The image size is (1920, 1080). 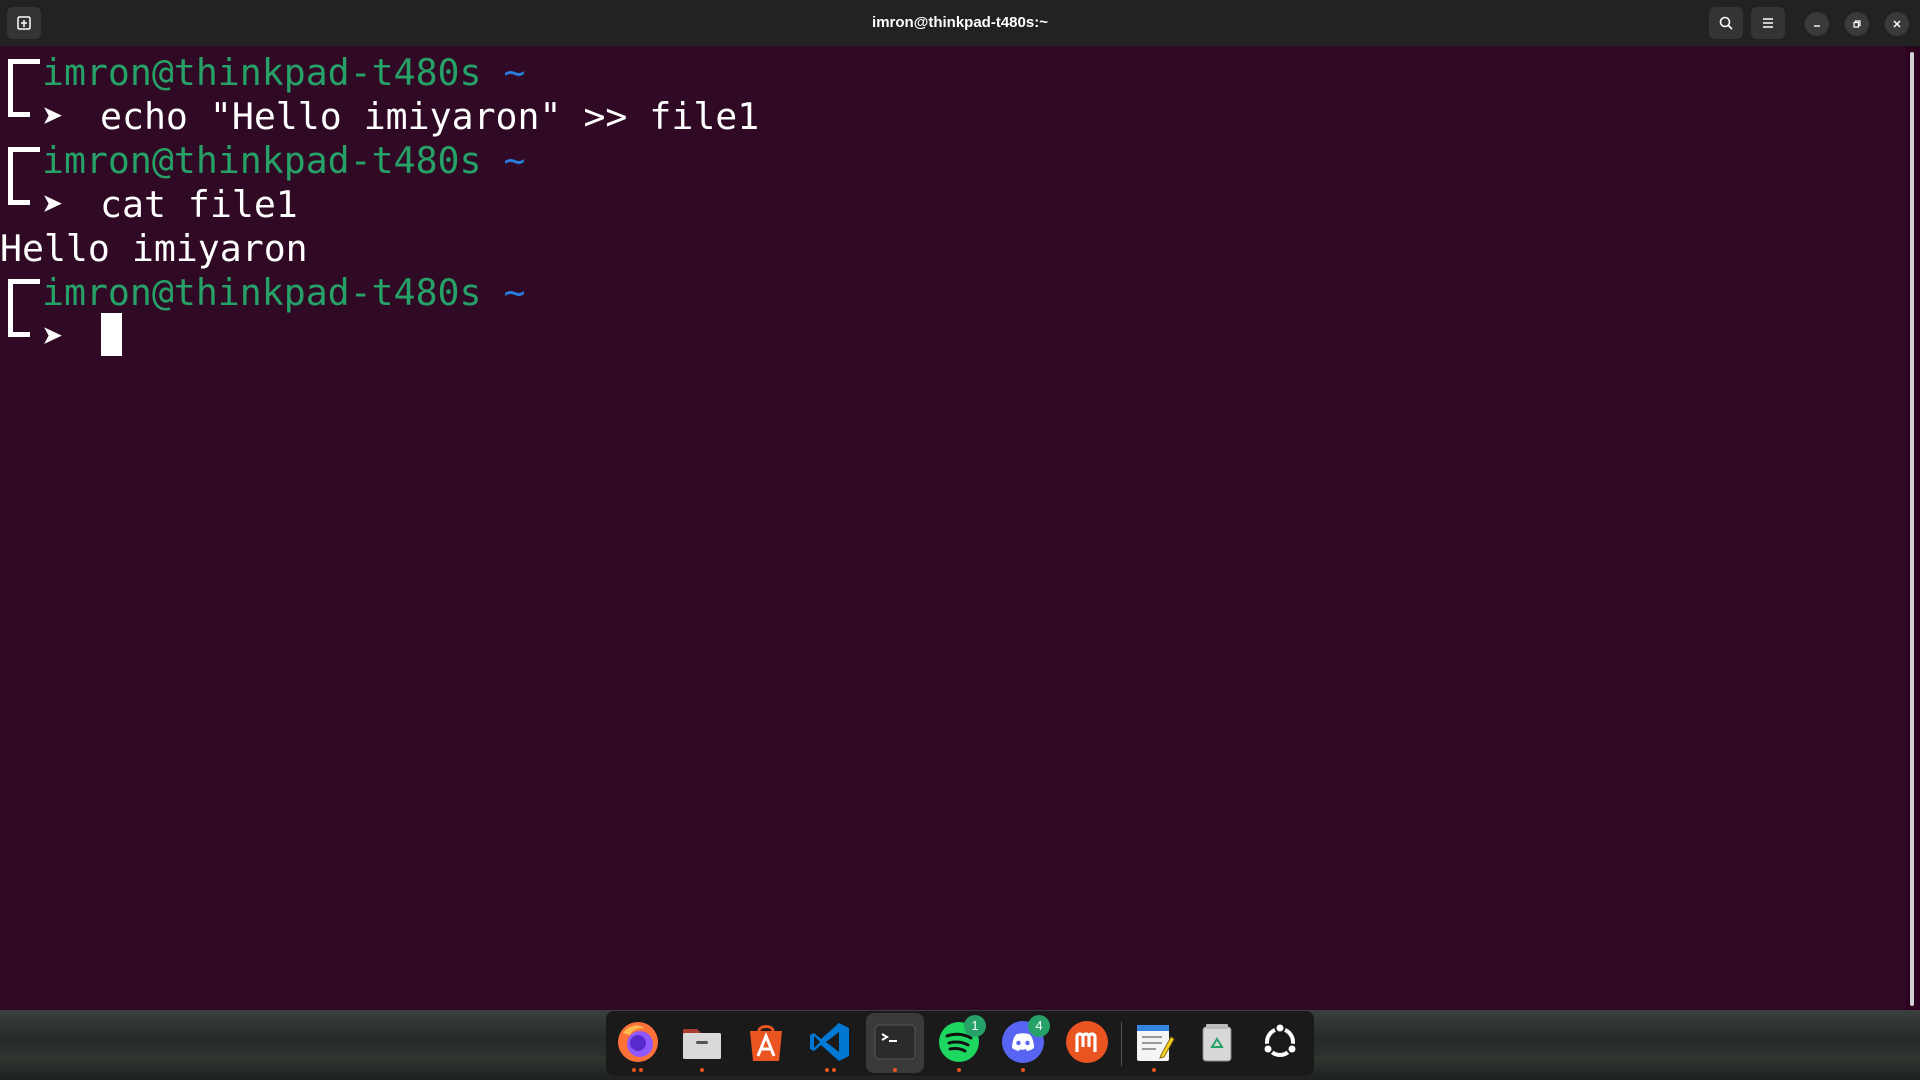 I want to click on dock-item-trash, so click(x=1217, y=1042).